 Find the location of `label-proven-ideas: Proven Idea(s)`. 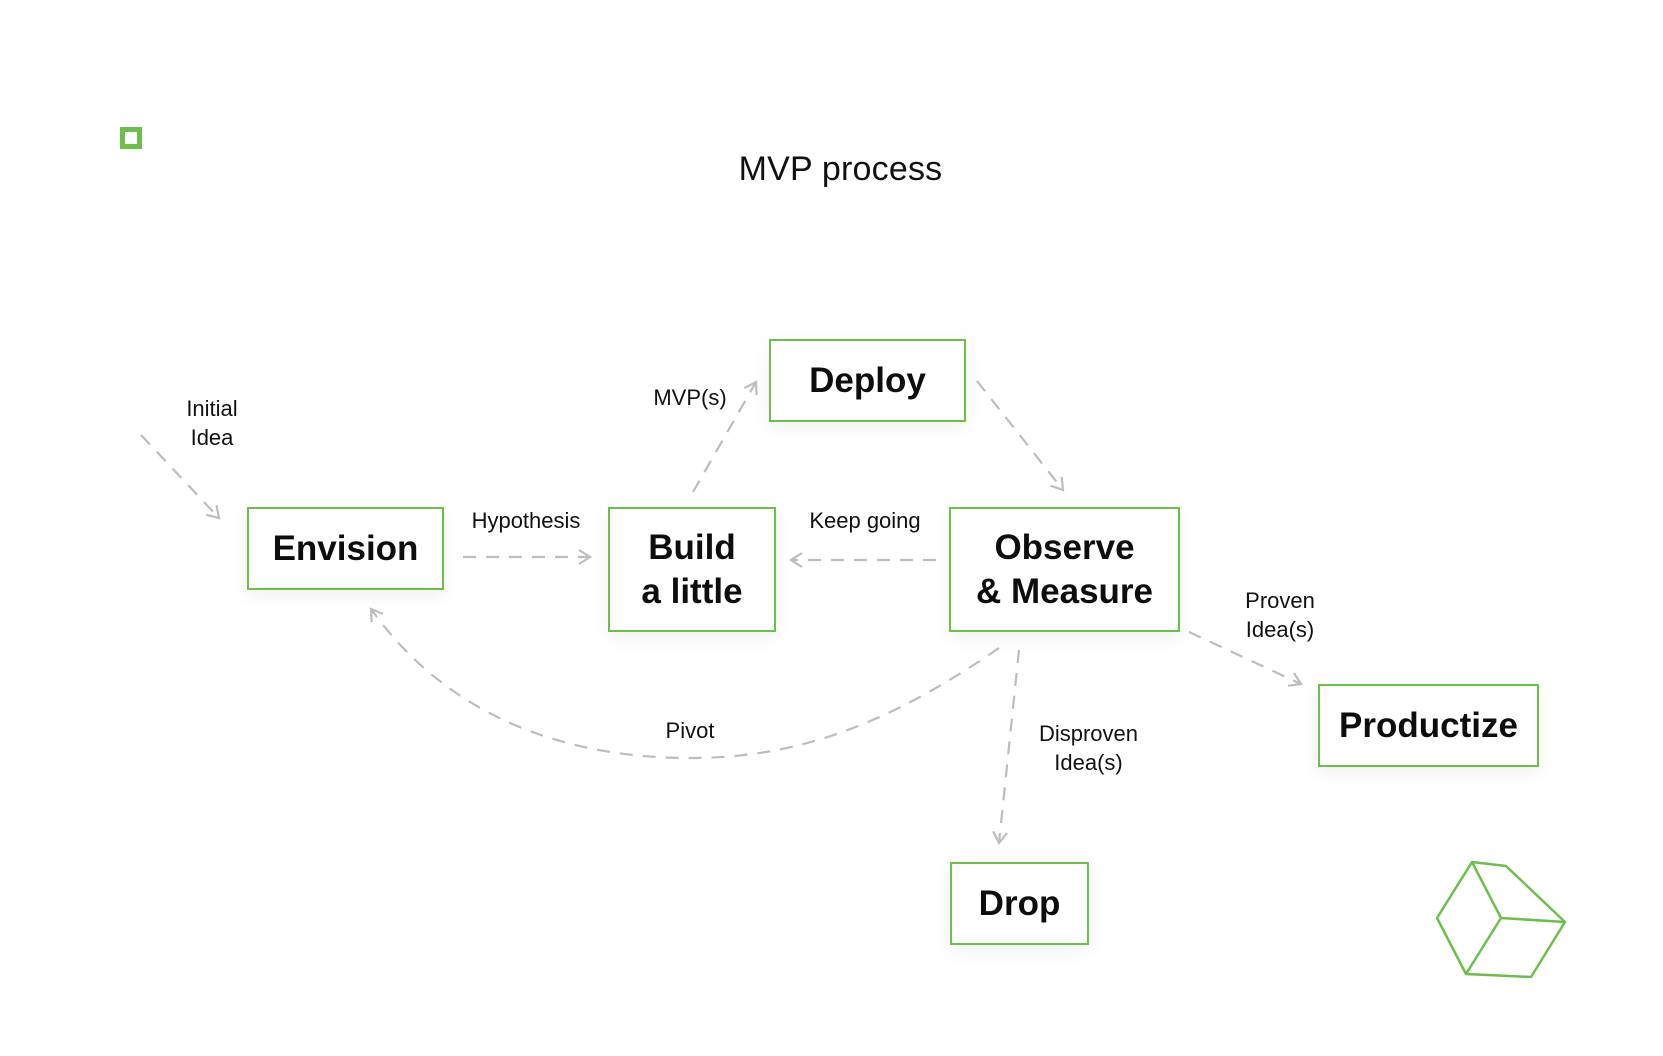

label-proven-ideas: Proven Idea(s) is located at coordinates (1280, 615).